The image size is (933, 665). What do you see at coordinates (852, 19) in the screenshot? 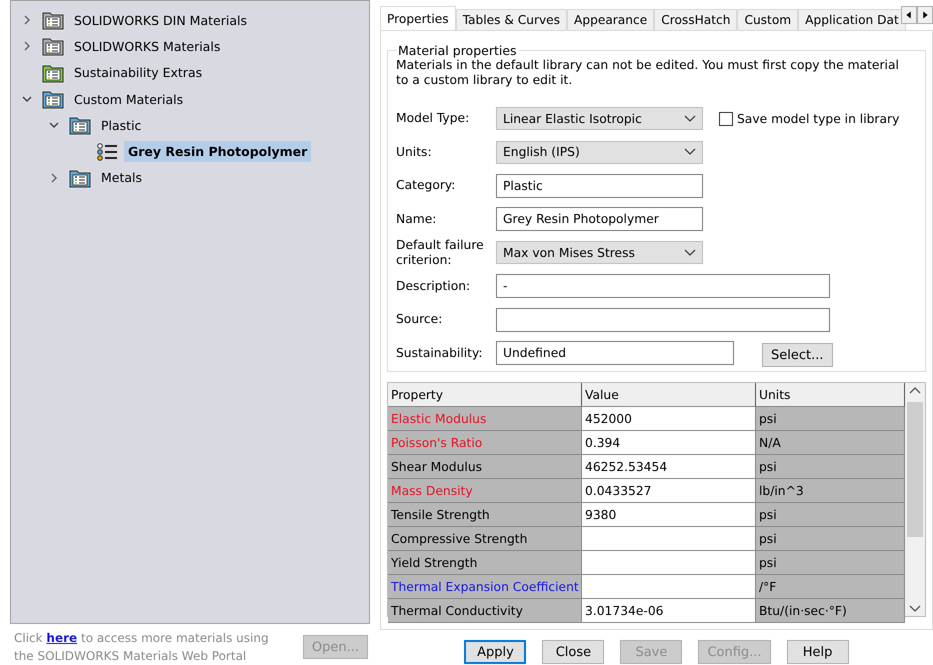
I see `tab: Application Dat` at bounding box center [852, 19].